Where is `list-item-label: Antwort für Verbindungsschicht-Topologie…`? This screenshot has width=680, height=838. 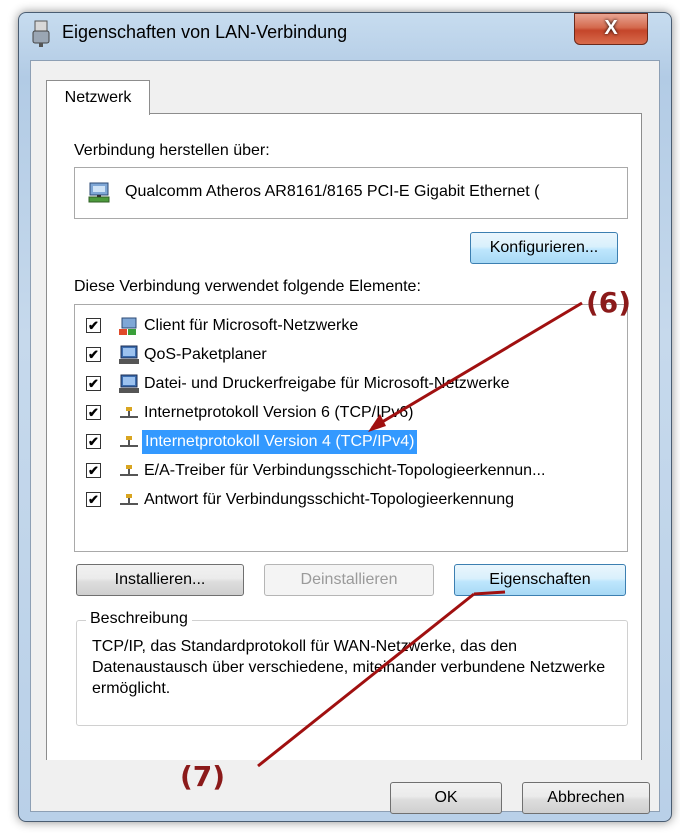
list-item-label: Antwort für Verbindungsschicht-Topologie… is located at coordinates (329, 499).